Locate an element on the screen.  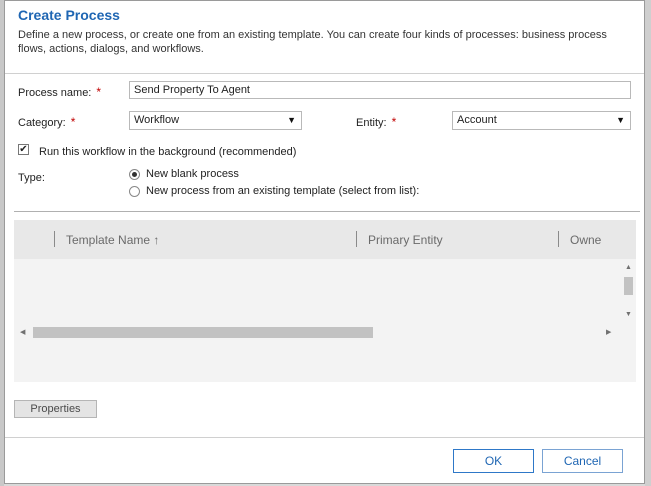
scroll-down-icon: ▼ is located at coordinates (628, 314).